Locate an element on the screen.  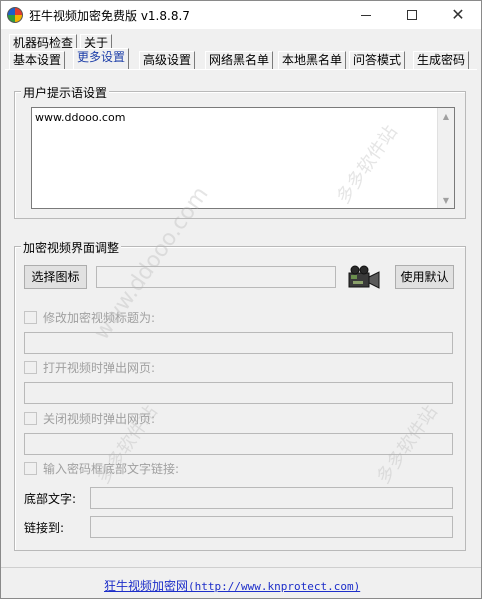
close-icon: ✕ is located at coordinates (458, 14).